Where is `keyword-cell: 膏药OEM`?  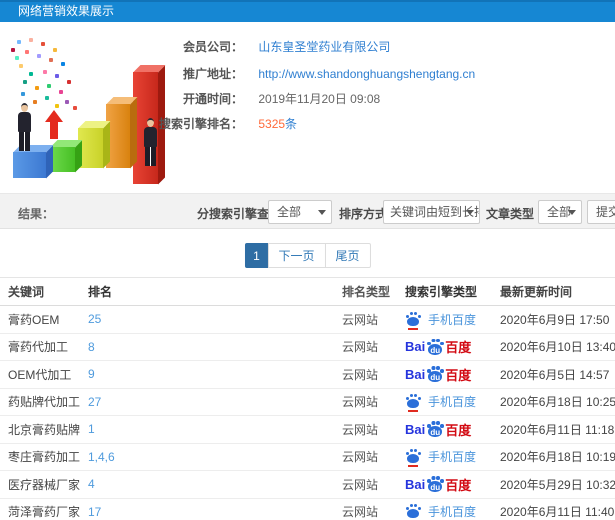
keyword-cell: 膏药OEM is located at coordinates (34, 319).